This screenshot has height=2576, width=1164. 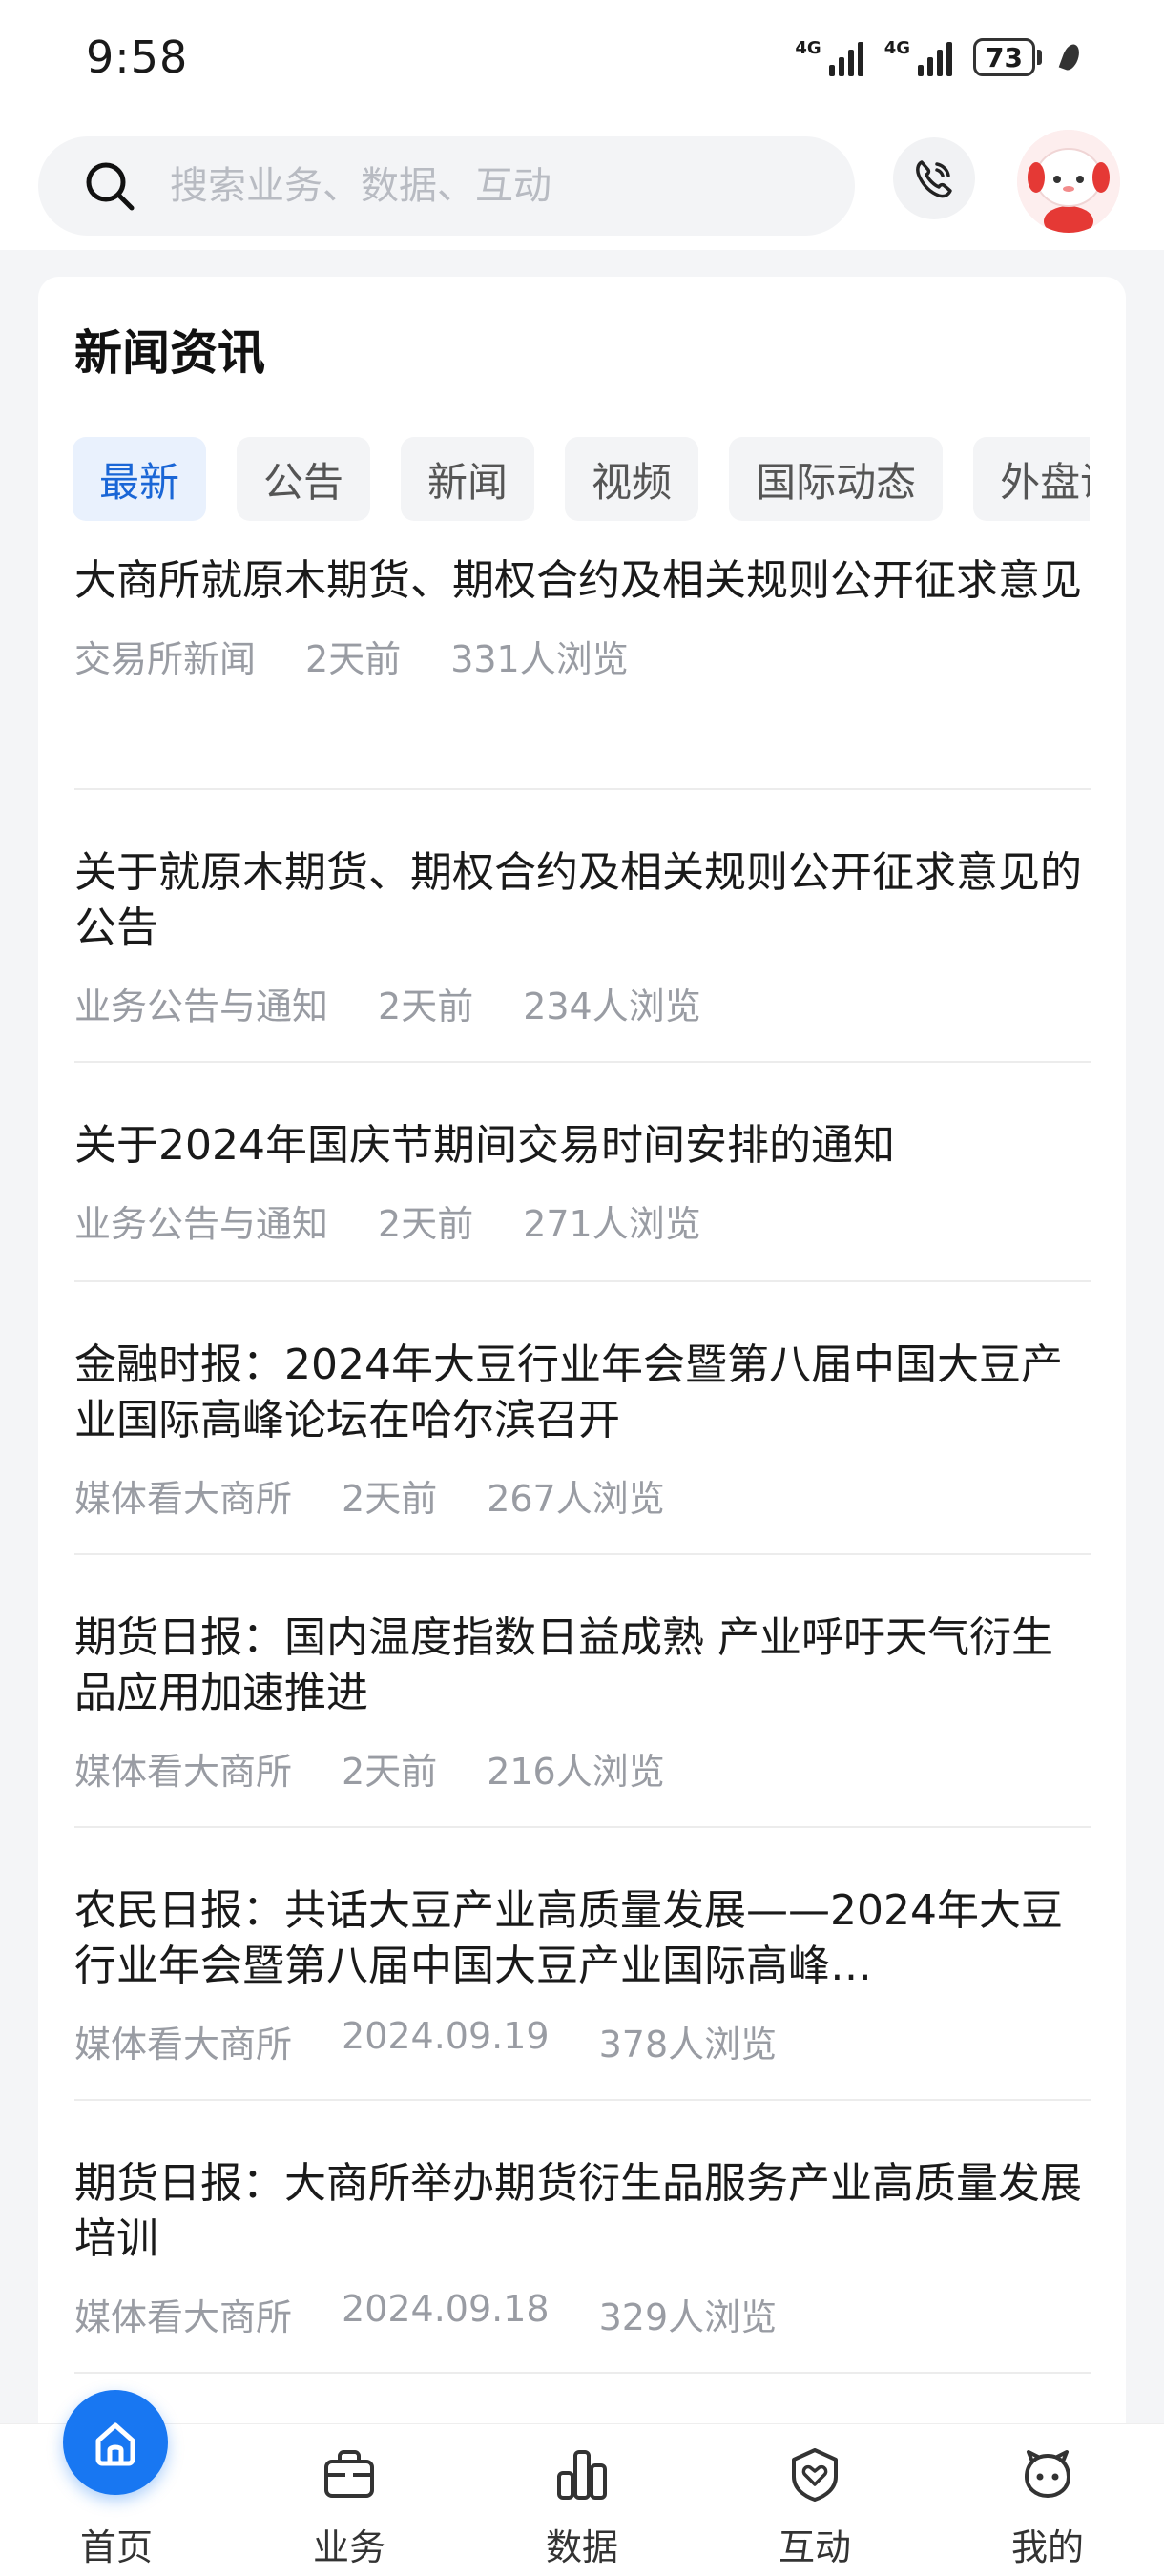 I want to click on phone-icon, so click(x=934, y=179).